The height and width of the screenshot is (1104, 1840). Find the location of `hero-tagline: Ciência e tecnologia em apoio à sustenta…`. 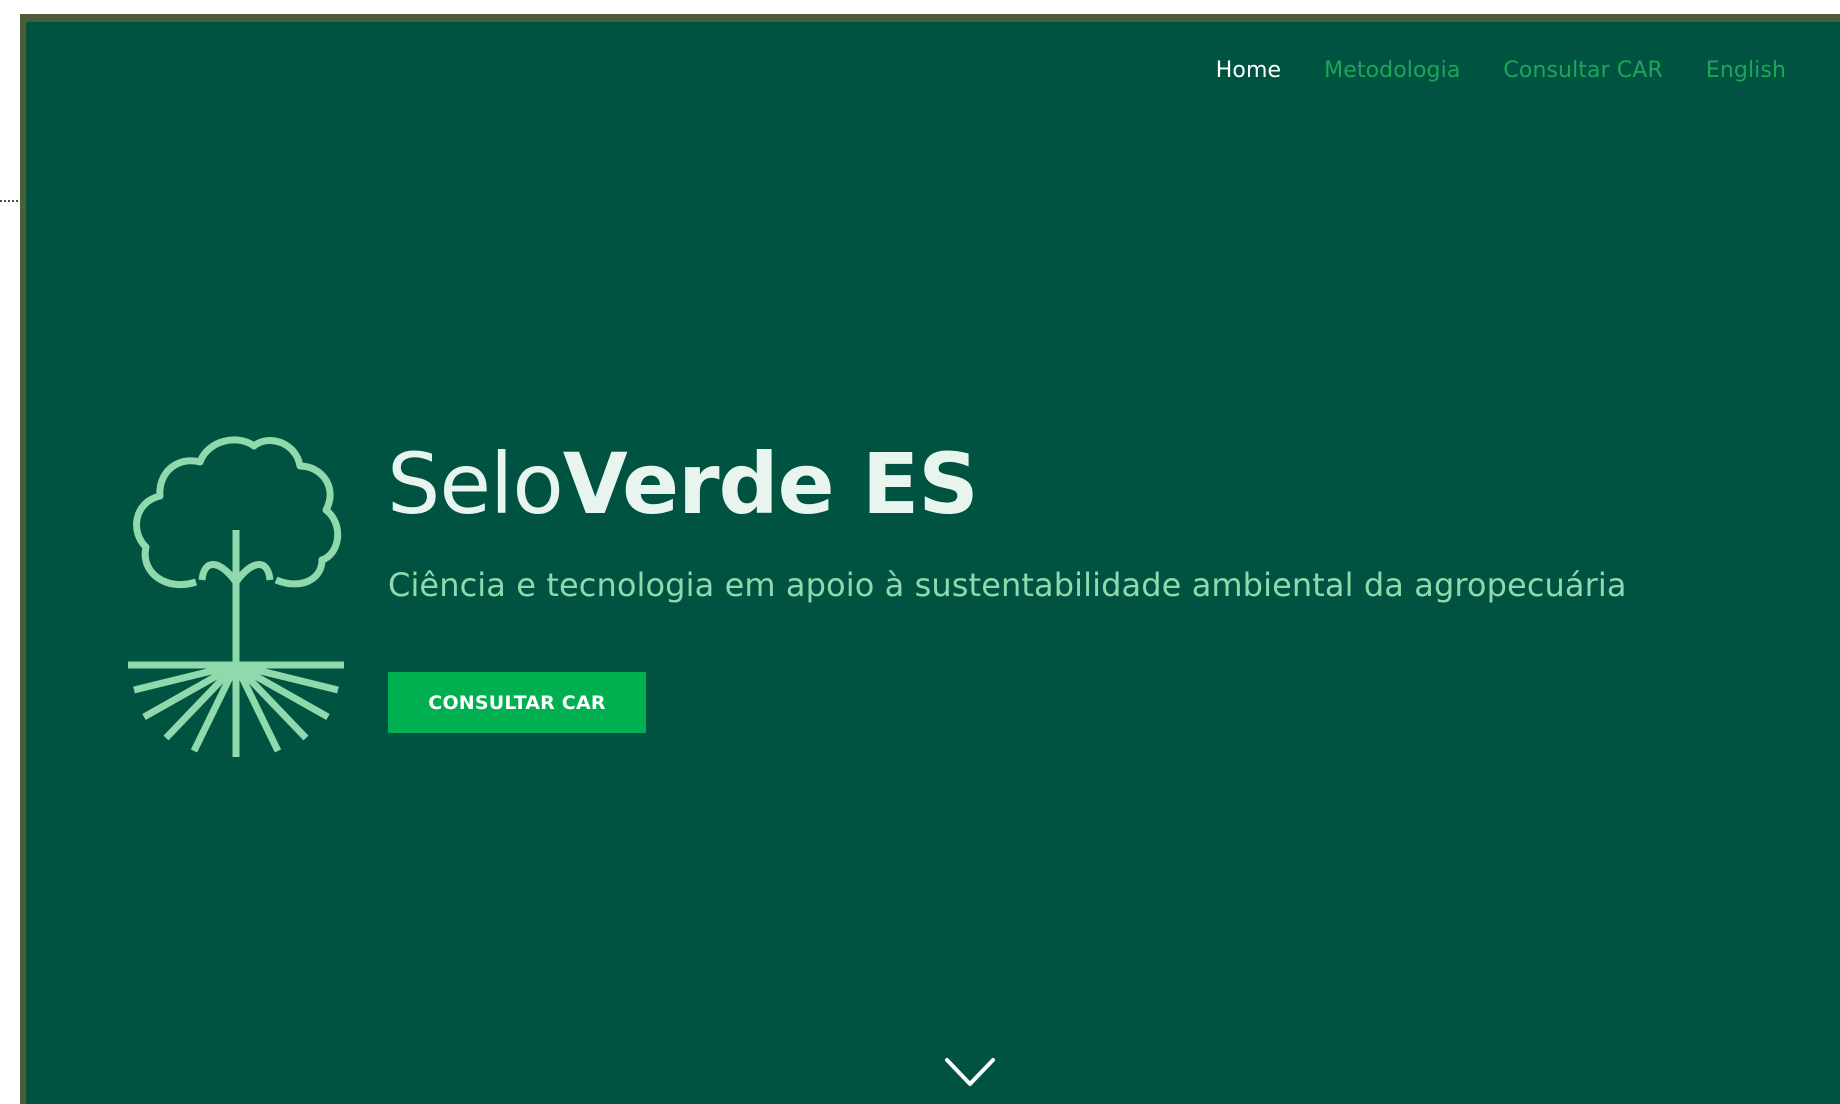

hero-tagline: Ciência e tecnologia em apoio à sustenta… is located at coordinates (1007, 585).